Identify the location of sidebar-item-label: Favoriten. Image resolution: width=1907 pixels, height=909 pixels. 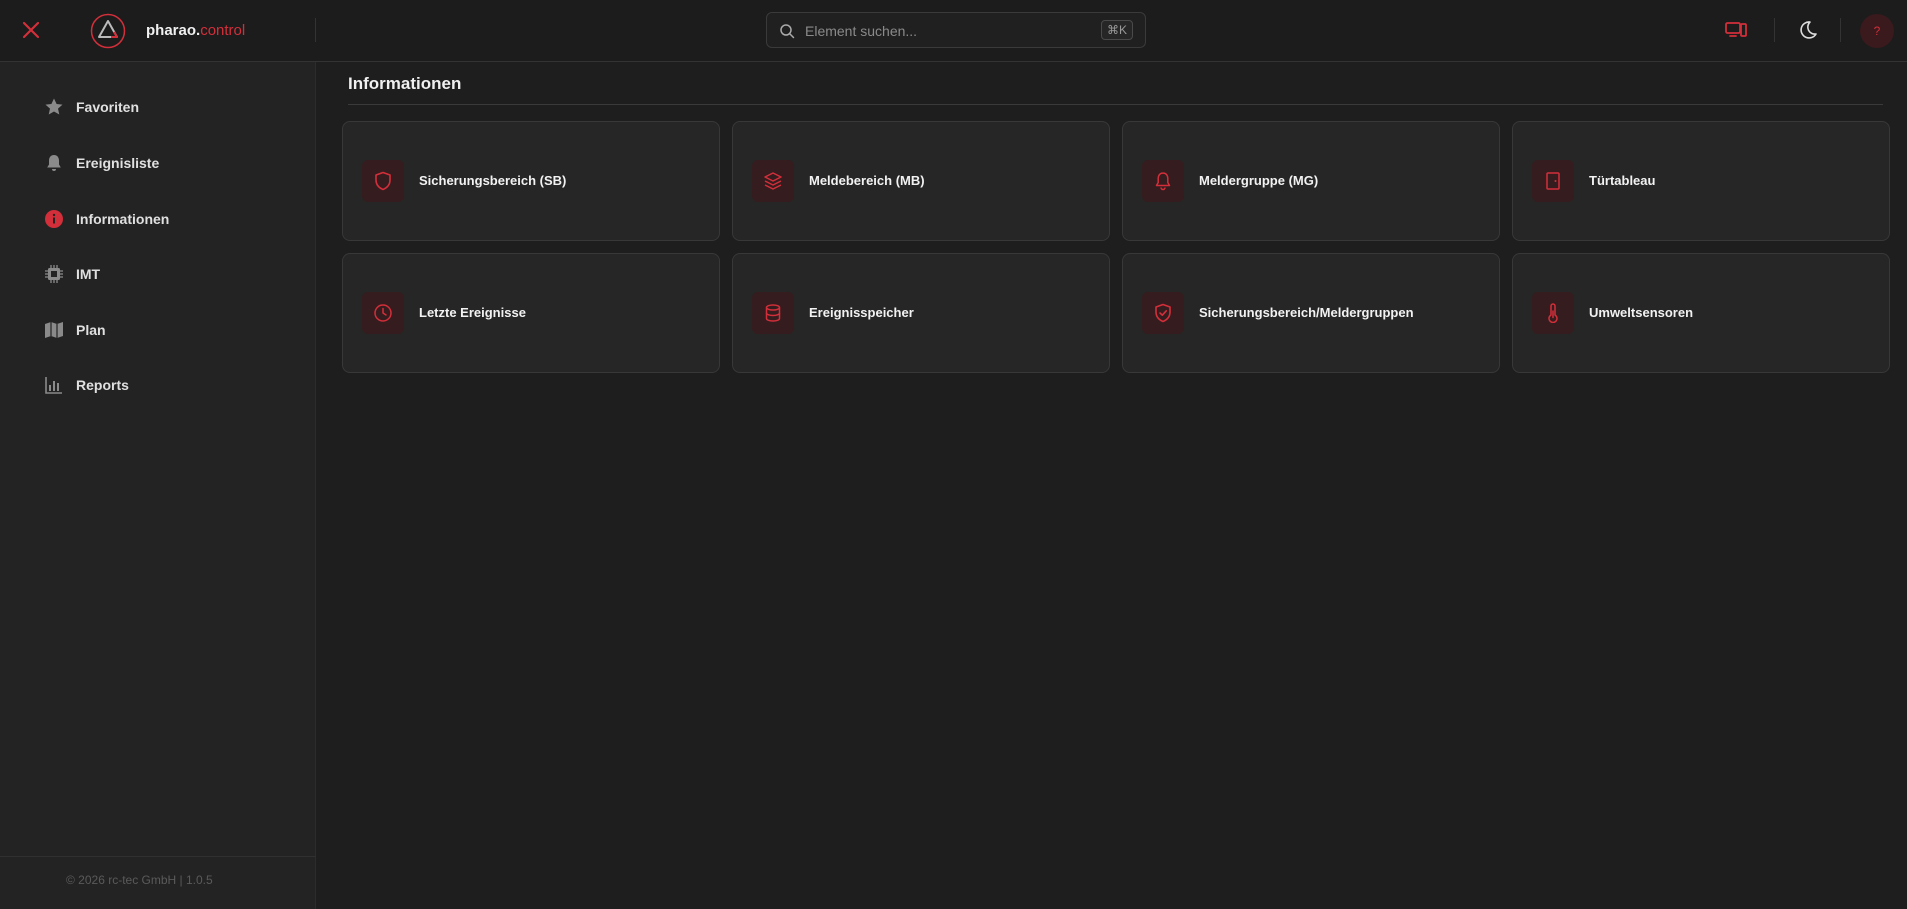
(108, 107).